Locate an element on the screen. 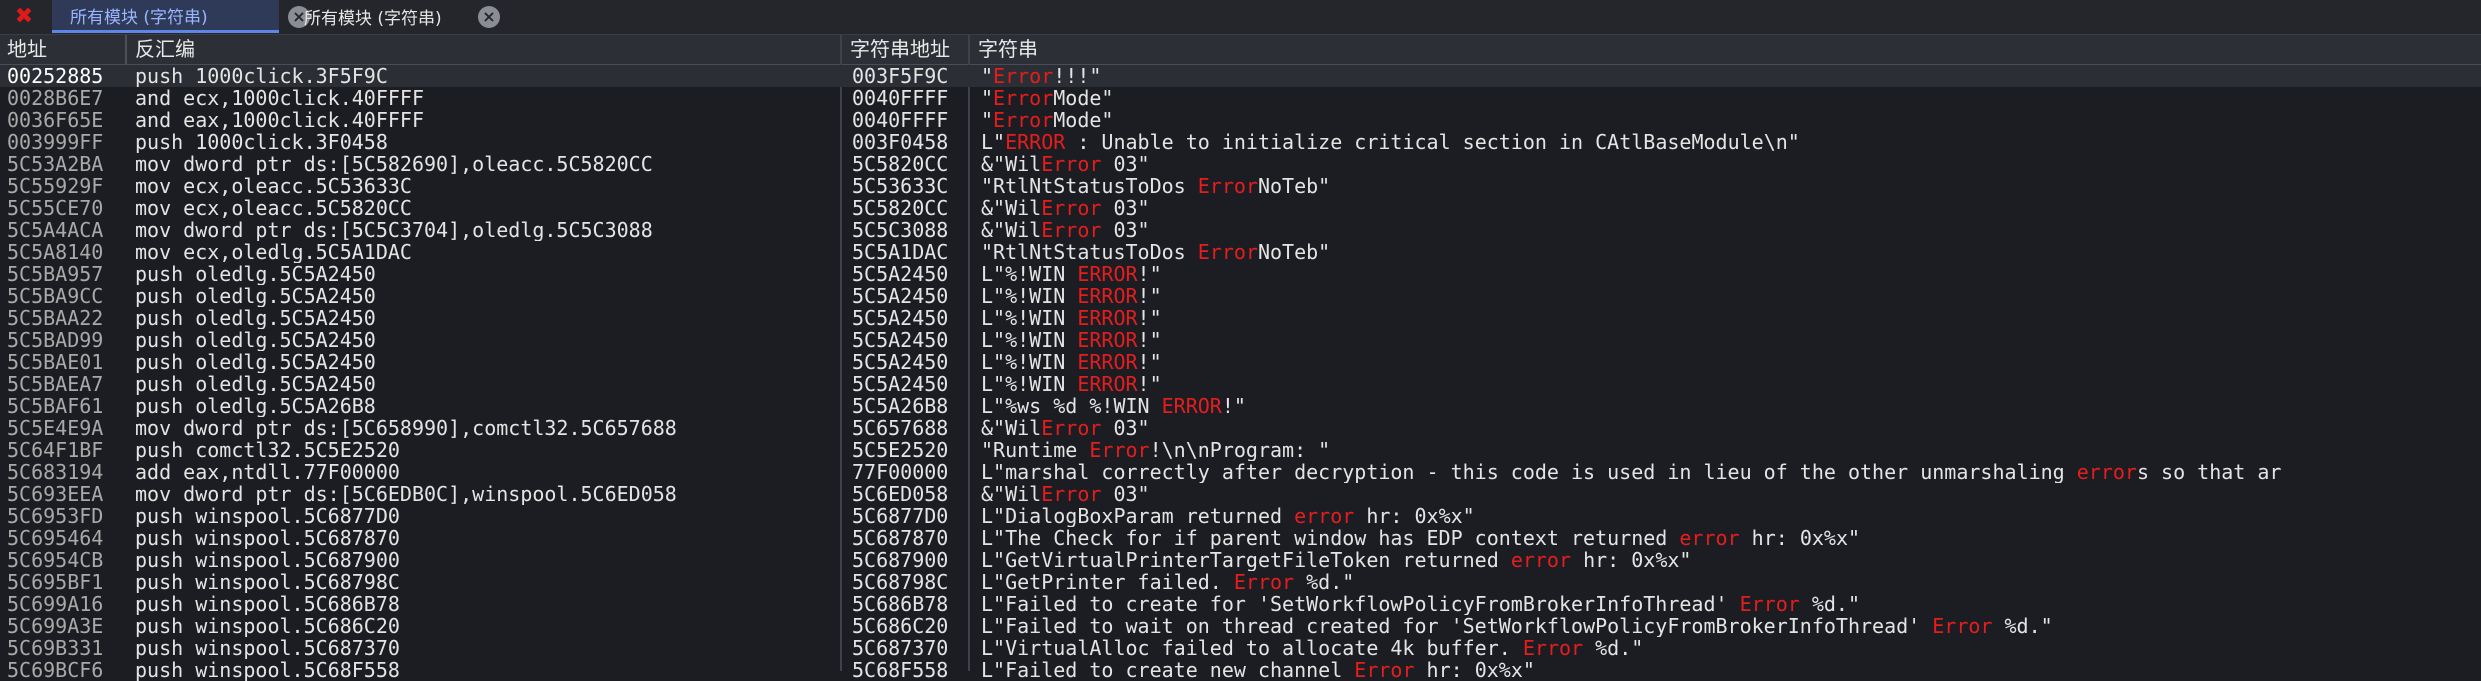 This screenshot has height=681, width=2481. tab-all-modules-strings-2: 所有模块 (字符串) × is located at coordinates (401, 16).